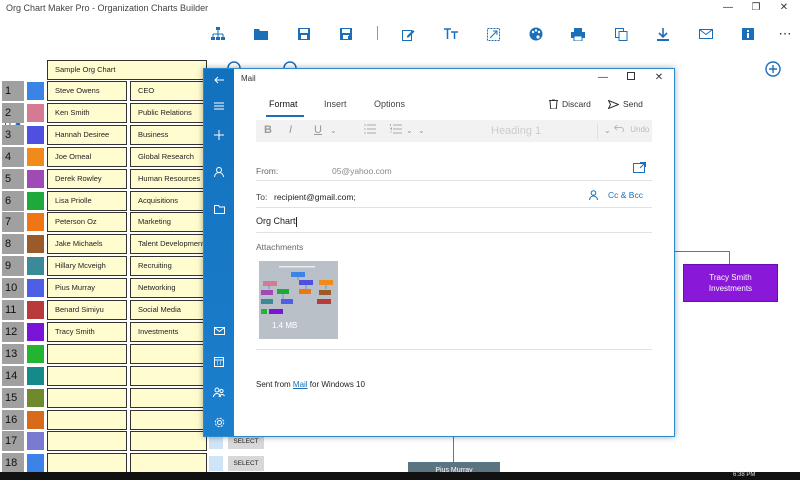  Describe the element at coordinates (268, 130) in the screenshot. I see `bold-button: B` at that location.